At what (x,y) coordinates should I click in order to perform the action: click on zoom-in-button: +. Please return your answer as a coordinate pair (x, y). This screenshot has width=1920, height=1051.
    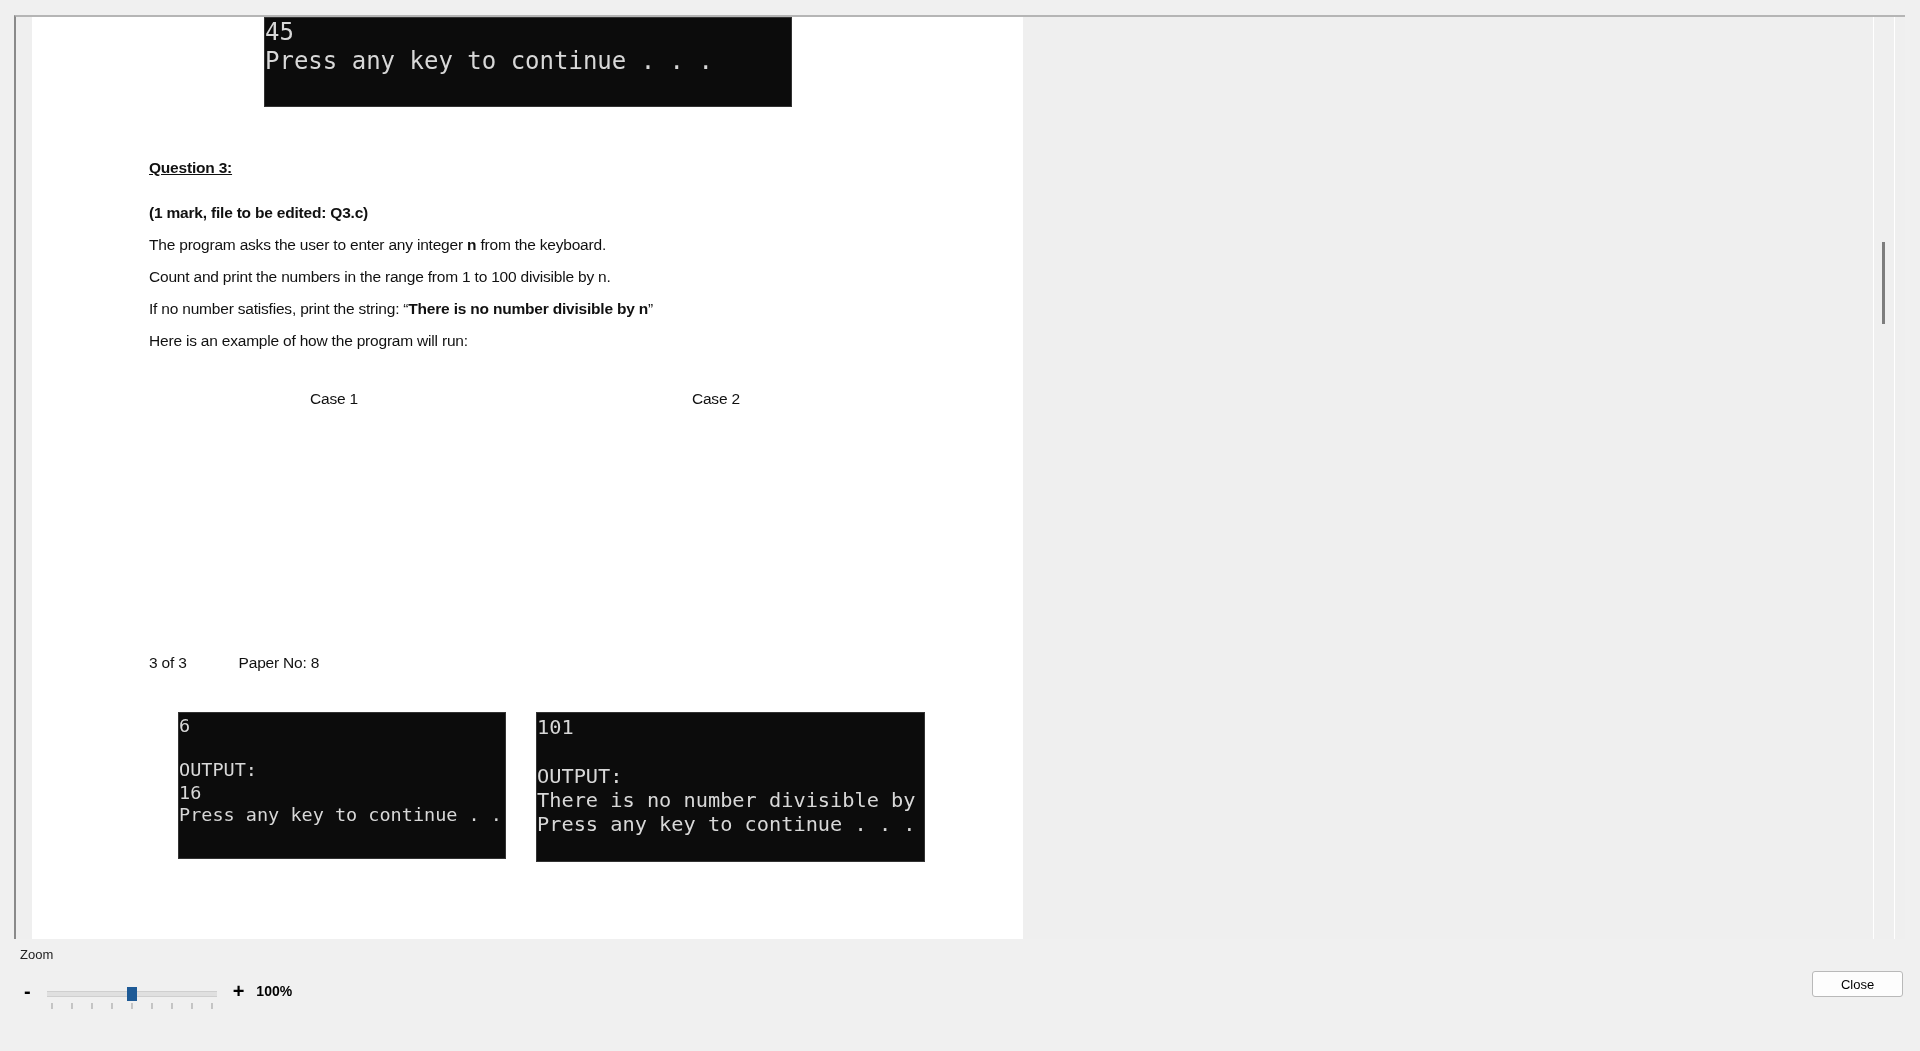
    Looking at the image, I should click on (238, 991).